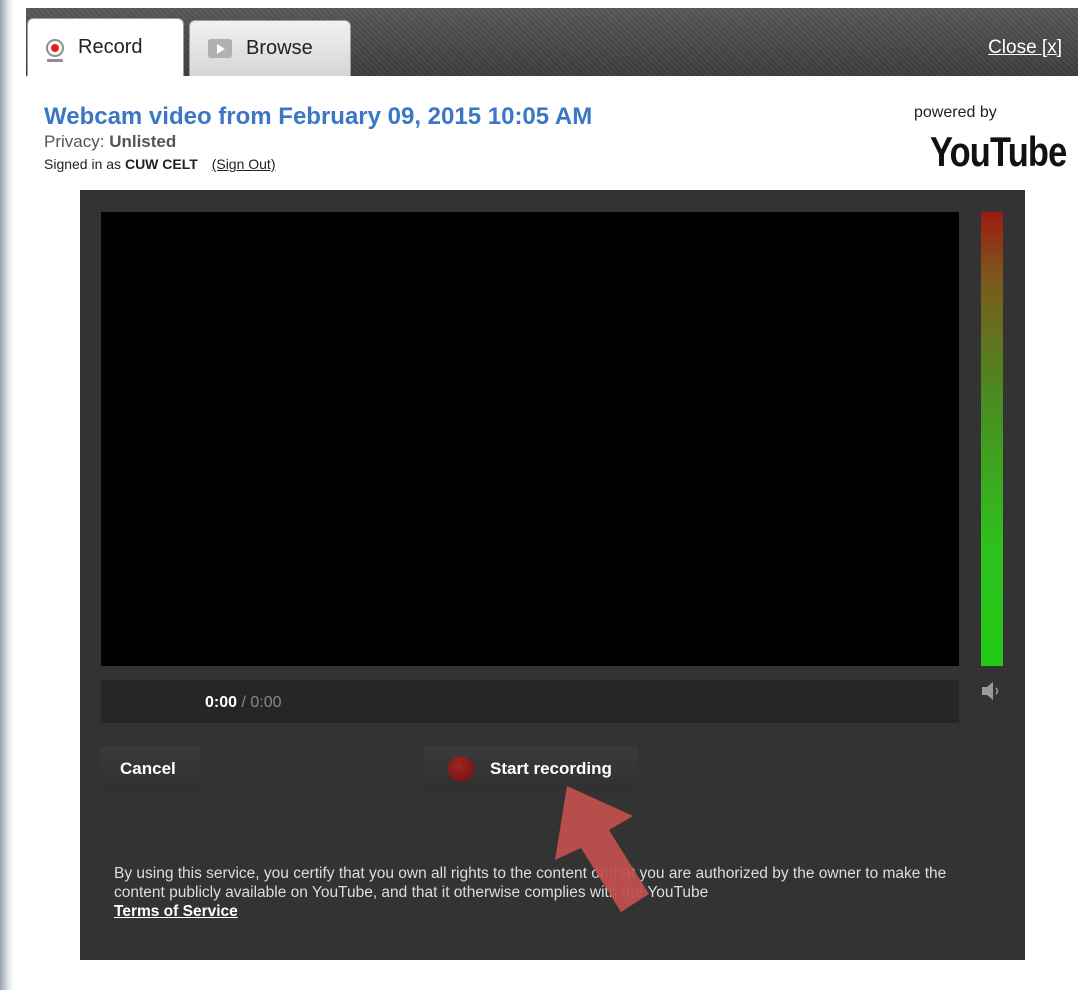  Describe the element at coordinates (461, 769) in the screenshot. I see `record-dot-icon` at that location.